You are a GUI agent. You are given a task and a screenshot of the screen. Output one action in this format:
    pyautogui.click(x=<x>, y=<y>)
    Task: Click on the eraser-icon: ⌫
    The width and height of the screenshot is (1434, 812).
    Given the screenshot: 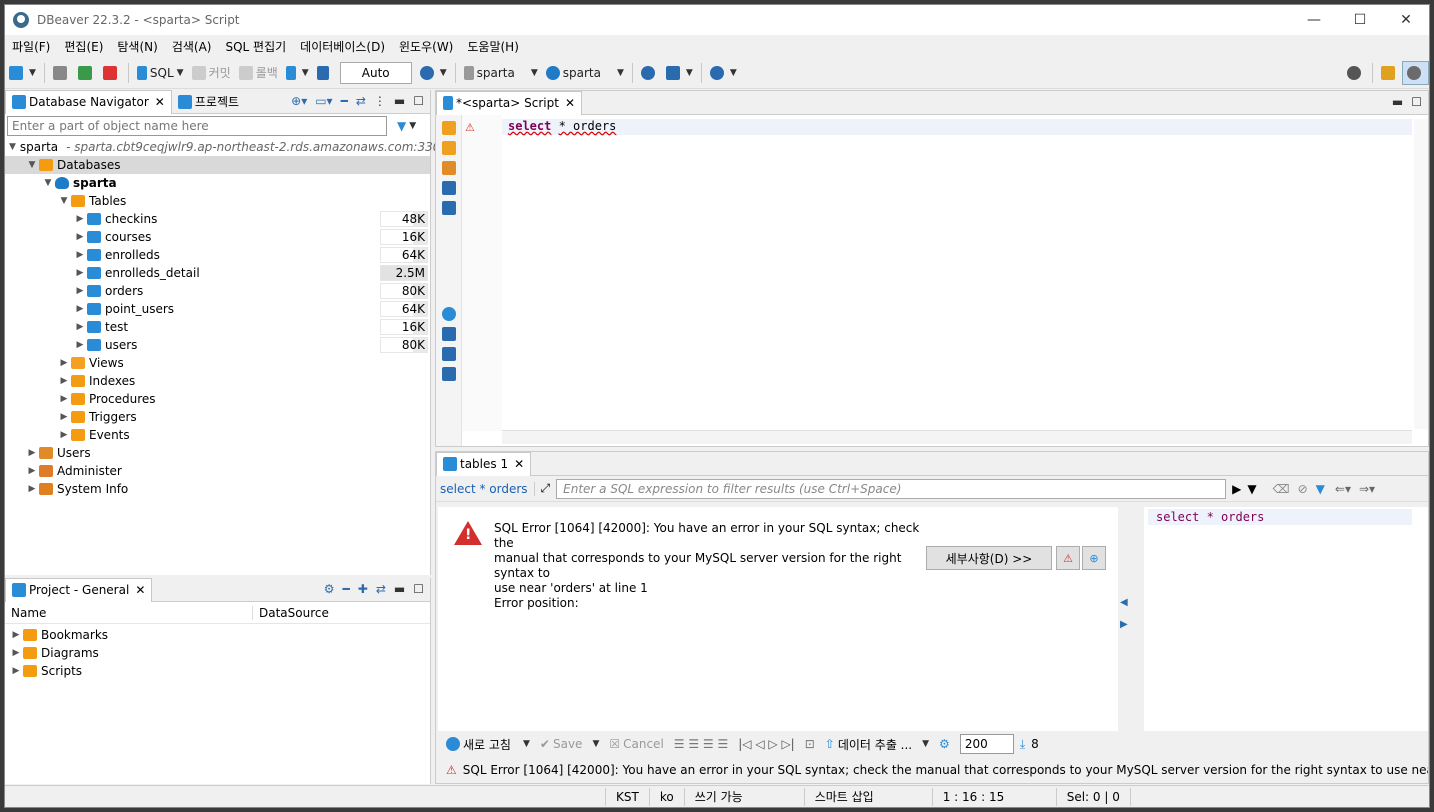 What is the action you would take?
    pyautogui.click(x=1281, y=489)
    